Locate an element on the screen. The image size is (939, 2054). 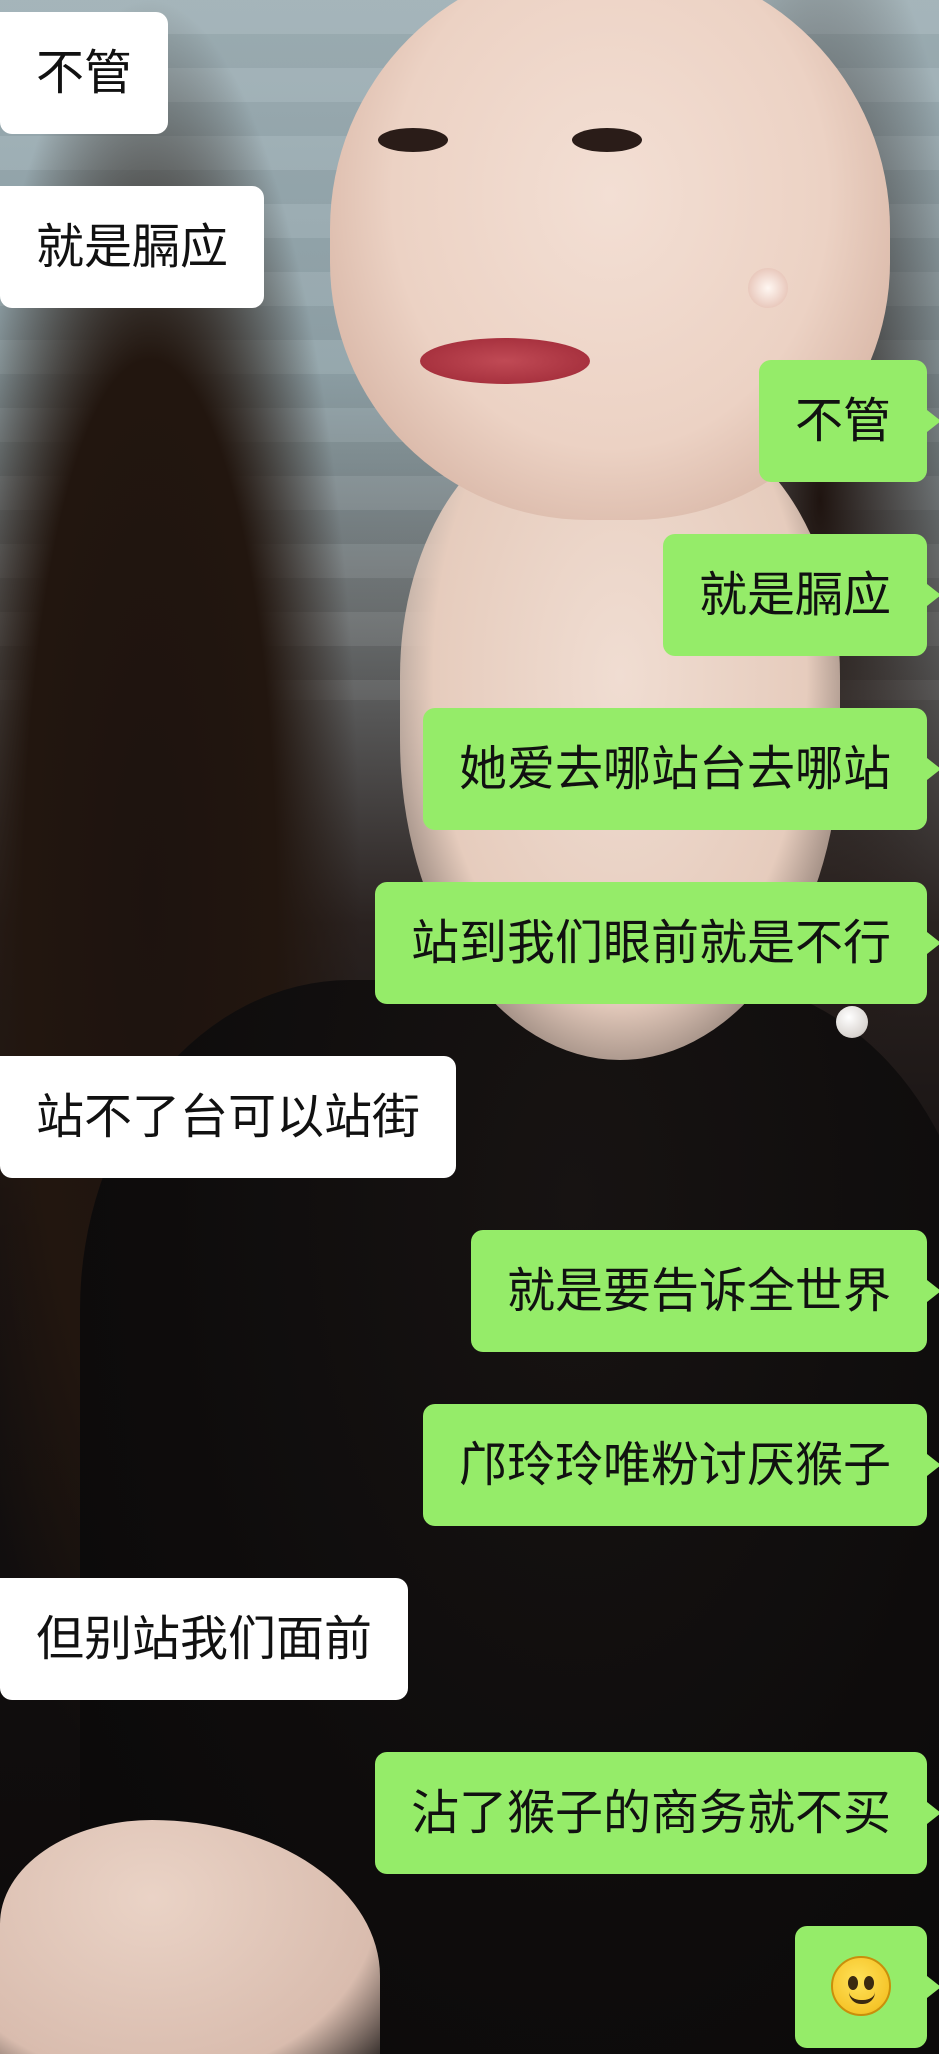
message-text: 就是要告诉全世界 is located at coordinates (698, 1291).